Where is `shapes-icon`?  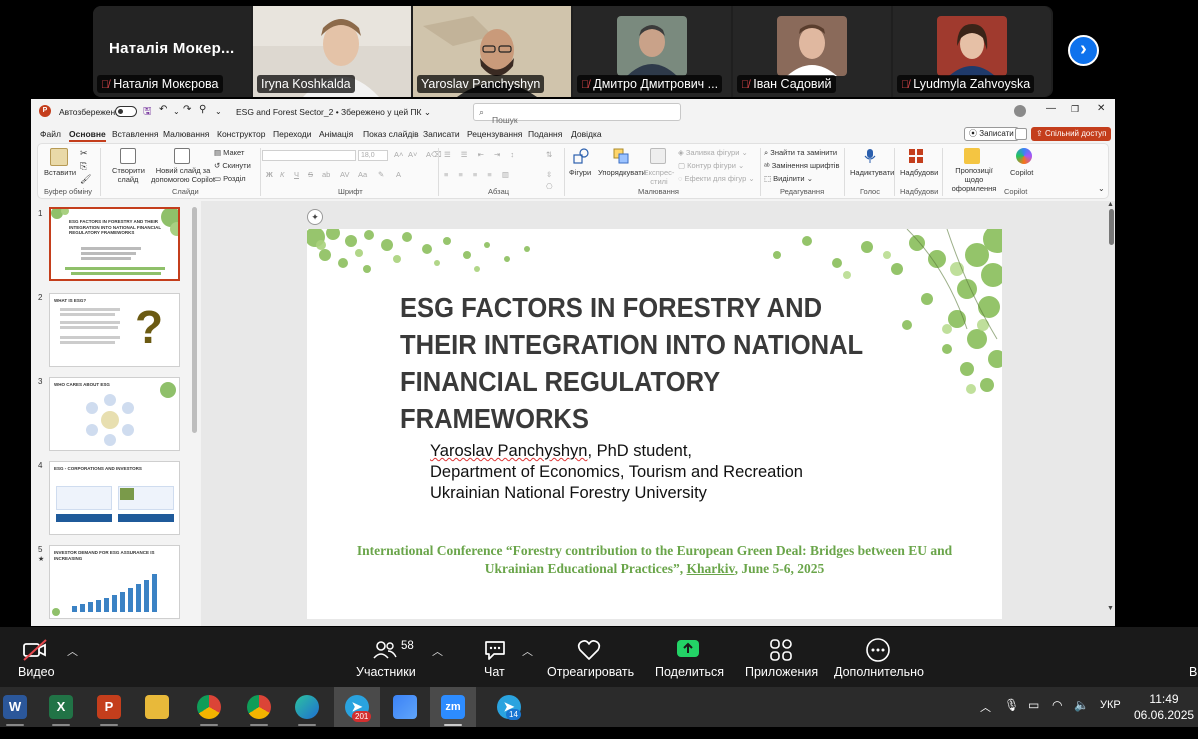
shapes-icon is located at coordinates (581, 156).